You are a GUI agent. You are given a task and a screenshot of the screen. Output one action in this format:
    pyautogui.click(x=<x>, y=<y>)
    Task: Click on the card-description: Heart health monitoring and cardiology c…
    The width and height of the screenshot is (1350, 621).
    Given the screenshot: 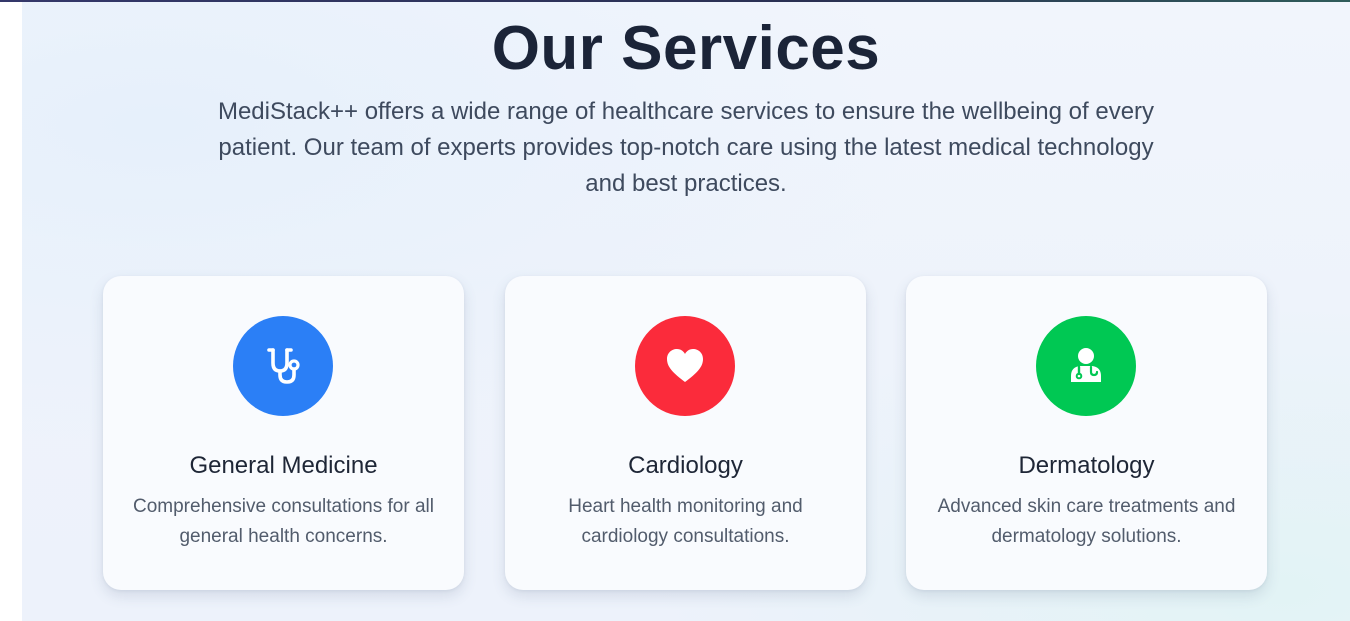 What is the action you would take?
    pyautogui.click(x=685, y=521)
    